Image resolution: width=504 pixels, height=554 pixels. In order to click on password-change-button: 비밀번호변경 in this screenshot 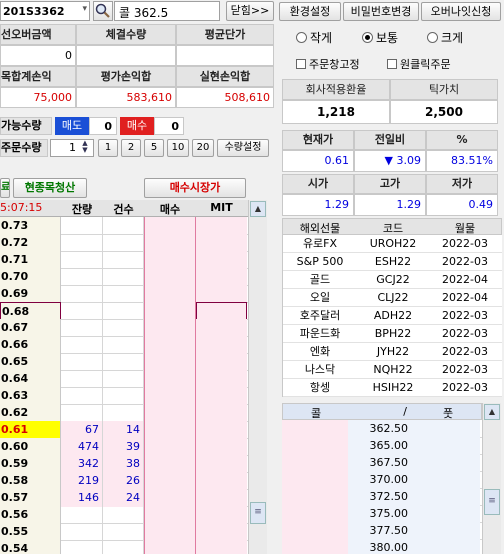, I will do `click(381, 11)`.